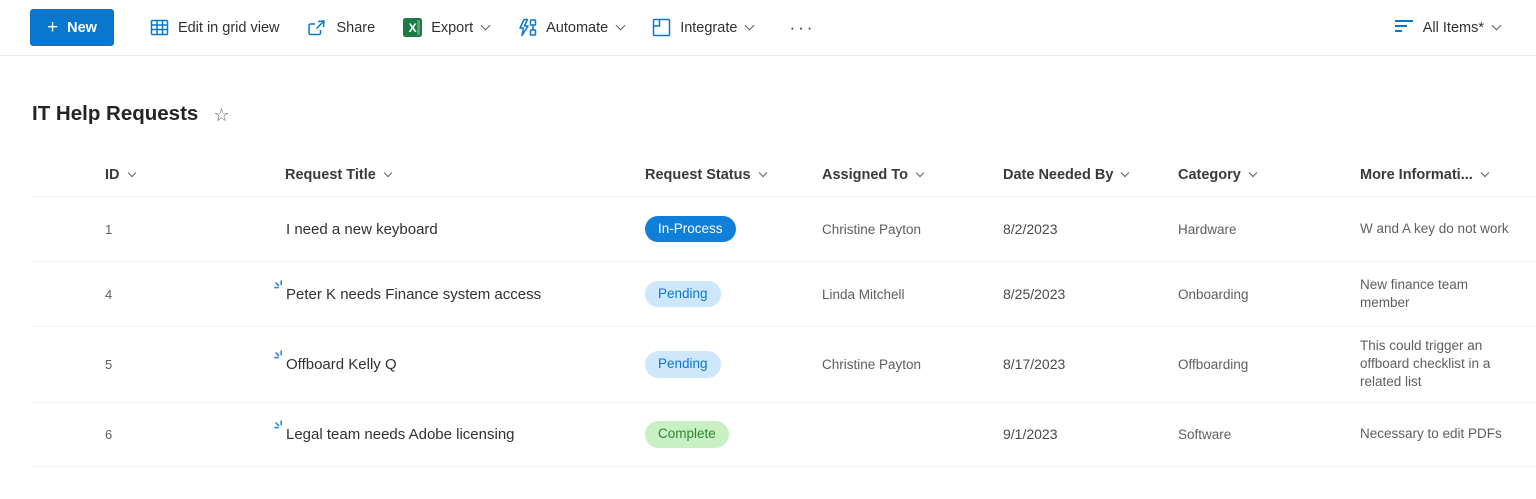 This screenshot has width=1536, height=499. I want to click on more-icon: ···, so click(802, 27).